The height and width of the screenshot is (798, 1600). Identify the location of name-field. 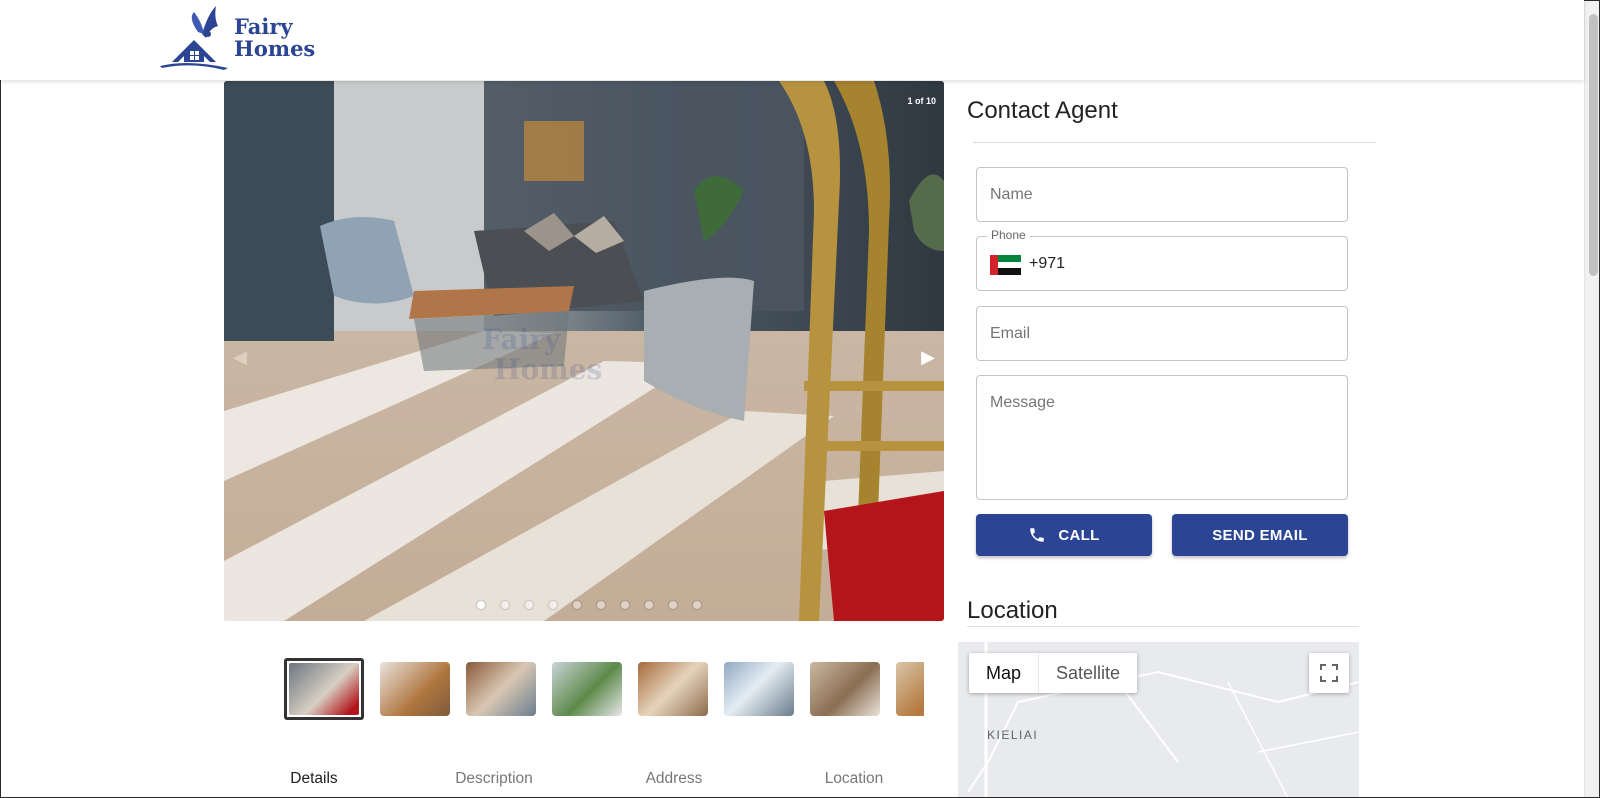
(1162, 194).